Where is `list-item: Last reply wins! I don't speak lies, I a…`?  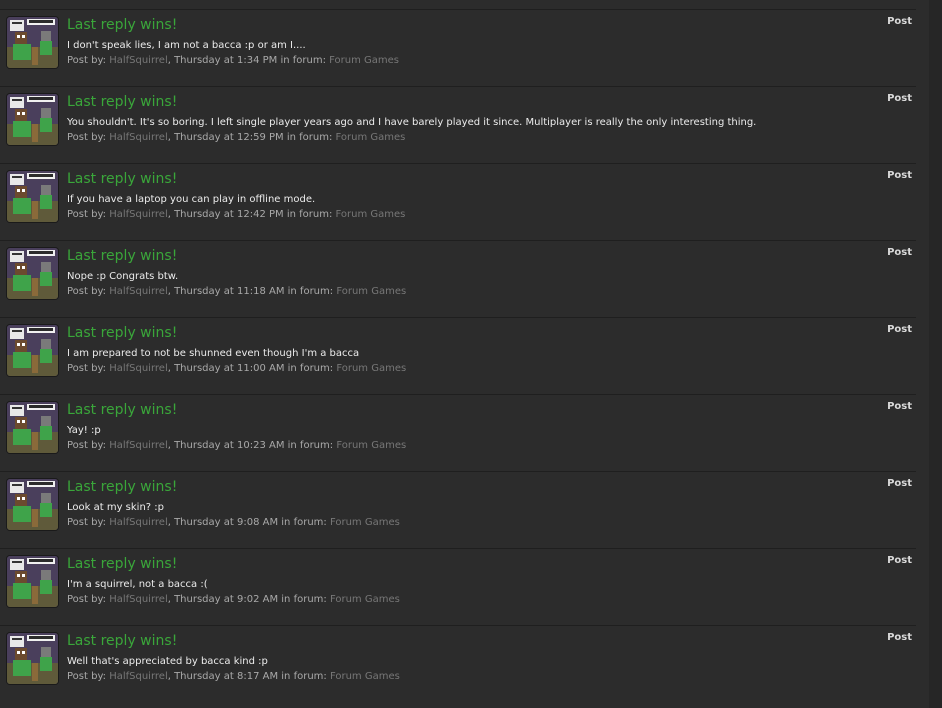 list-item: Last reply wins! I don't speak lies, I a… is located at coordinates (458, 47).